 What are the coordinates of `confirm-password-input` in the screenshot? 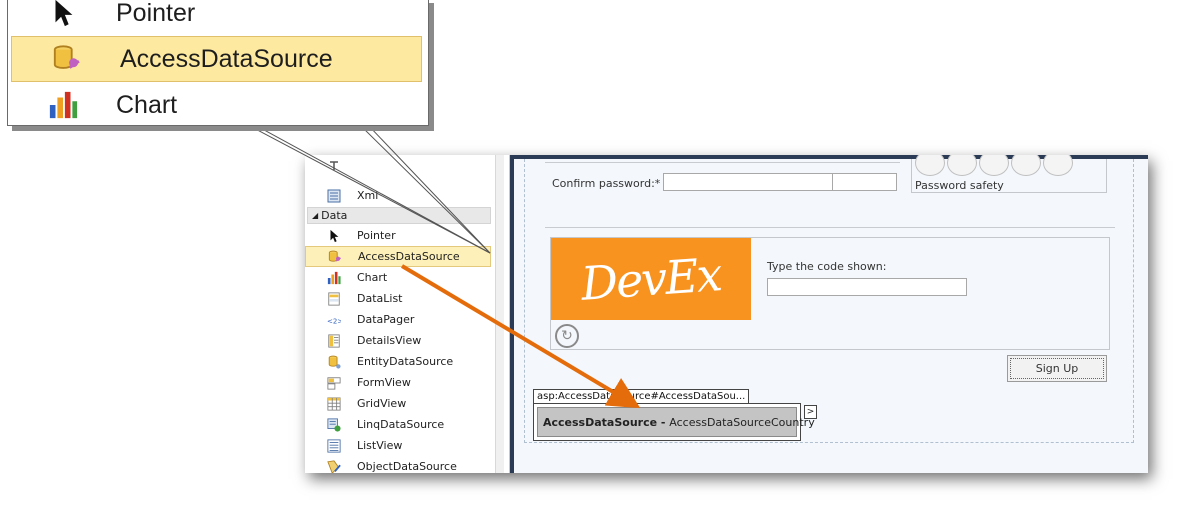 It's located at (780, 182).